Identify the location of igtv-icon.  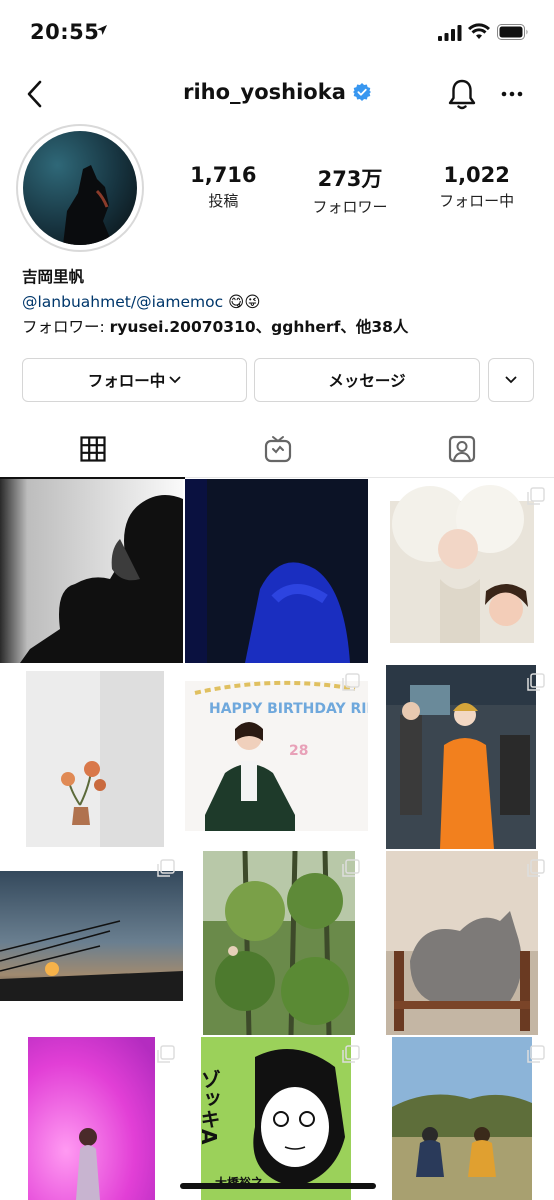
(277, 449).